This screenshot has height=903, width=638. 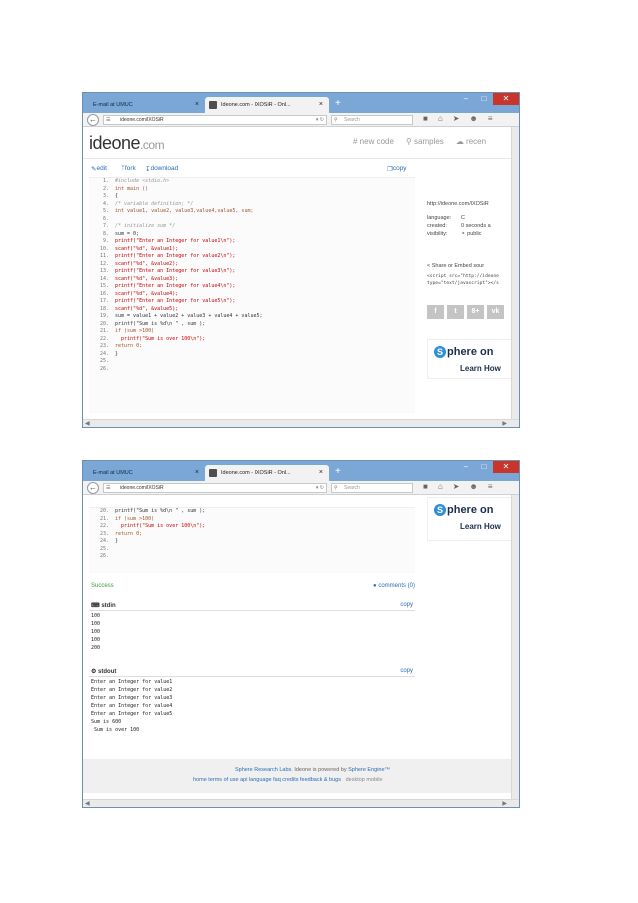 What do you see at coordinates (129, 346) in the screenshot?
I see `code-text: return 0;` at bounding box center [129, 346].